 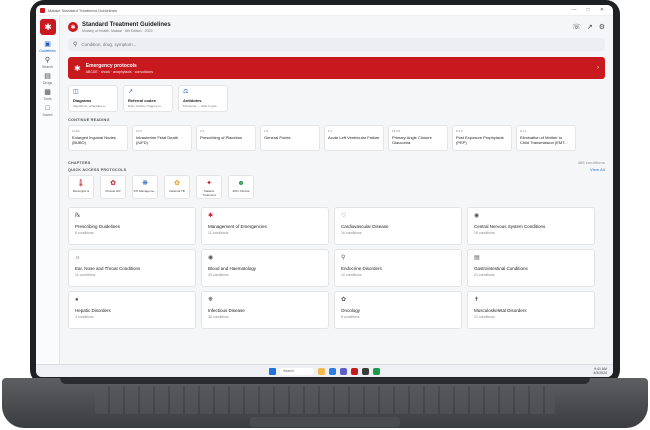 What do you see at coordinates (332, 371) in the screenshot?
I see `edge-browser-icon` at bounding box center [332, 371].